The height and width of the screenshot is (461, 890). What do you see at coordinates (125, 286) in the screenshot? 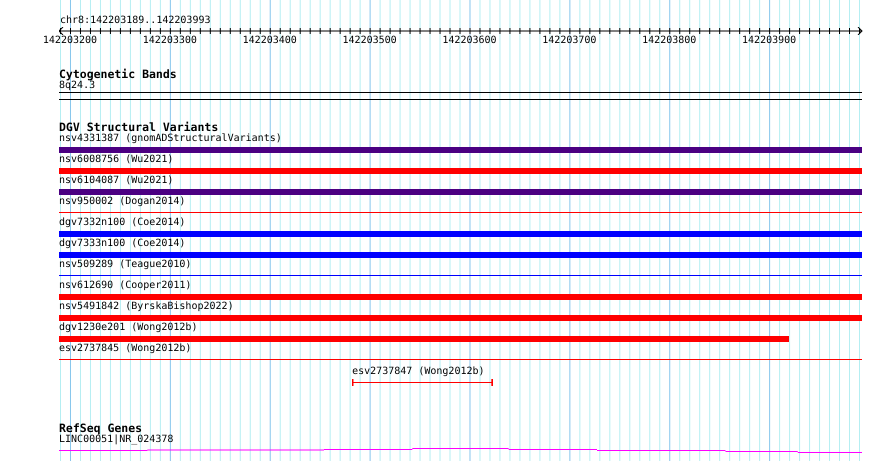
I see `variant-label: nsv612690 (Cooper2011)` at bounding box center [125, 286].